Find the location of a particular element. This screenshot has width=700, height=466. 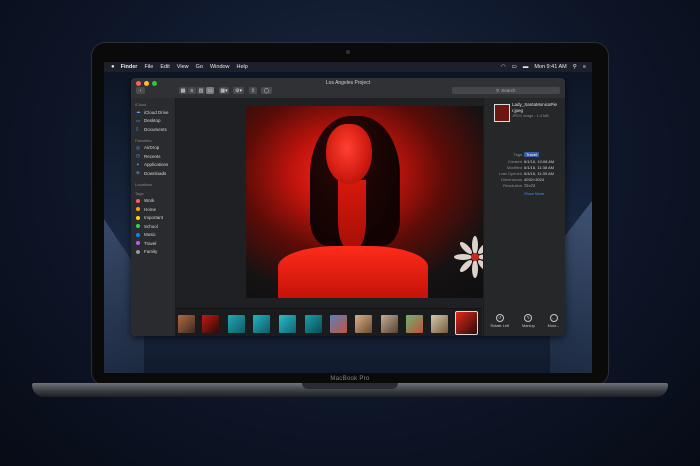

sidebar-header-locations: Locations is located at coordinates (144, 184).